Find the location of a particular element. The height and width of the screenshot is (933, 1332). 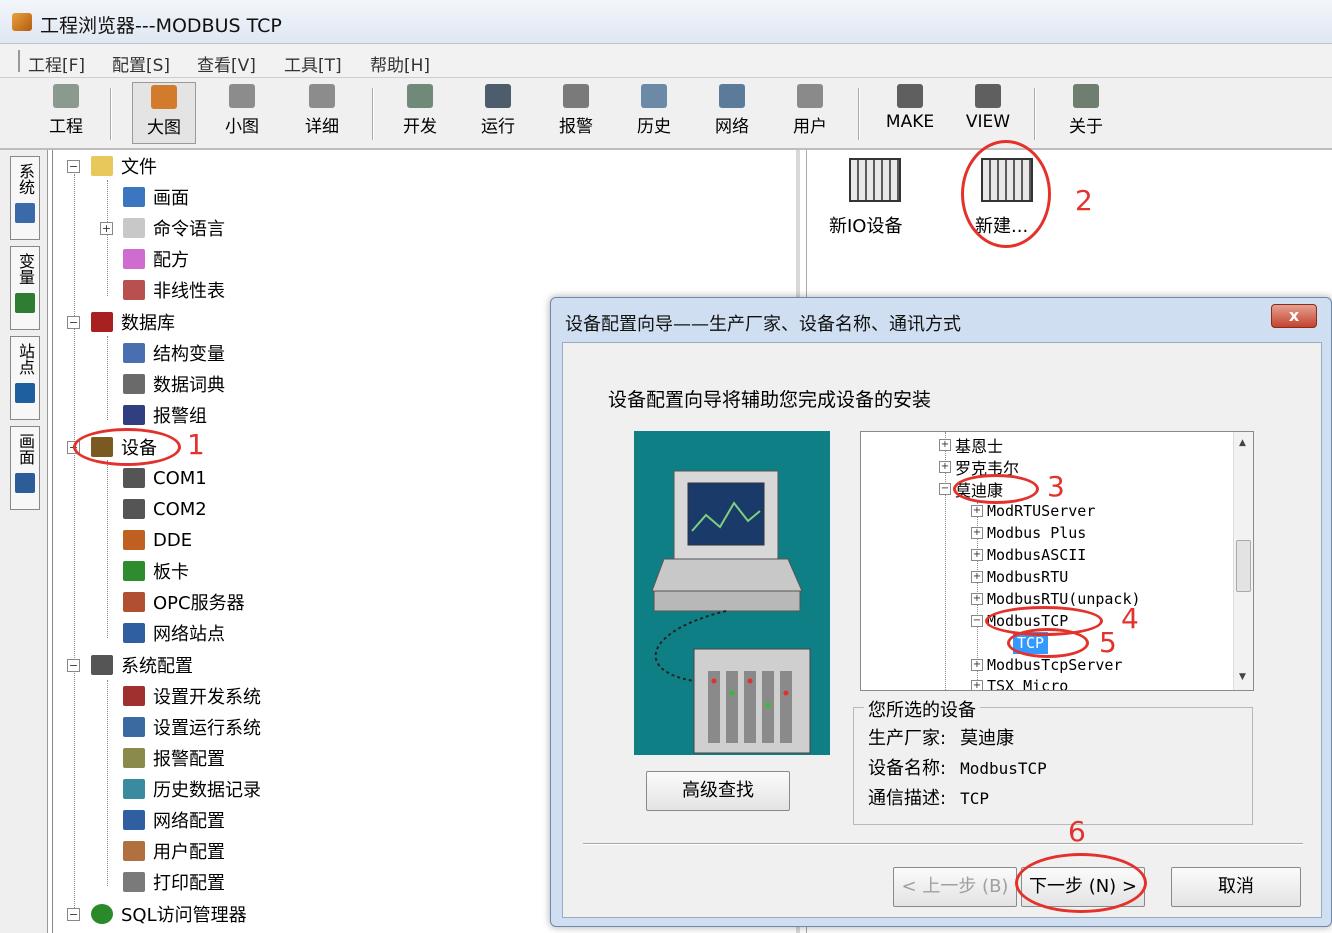

new-io-device-label: 新IO设备 is located at coordinates (866, 226).